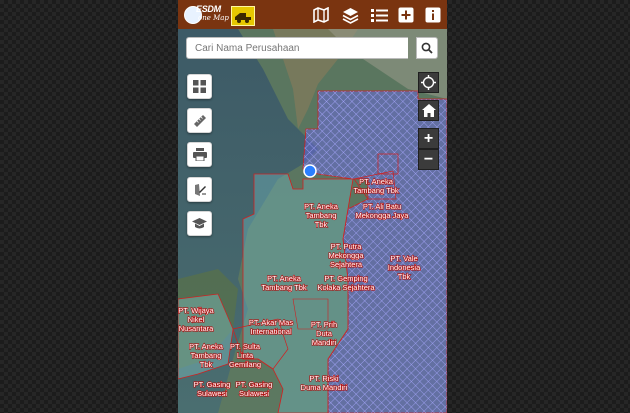  I want to click on search-button, so click(427, 48).